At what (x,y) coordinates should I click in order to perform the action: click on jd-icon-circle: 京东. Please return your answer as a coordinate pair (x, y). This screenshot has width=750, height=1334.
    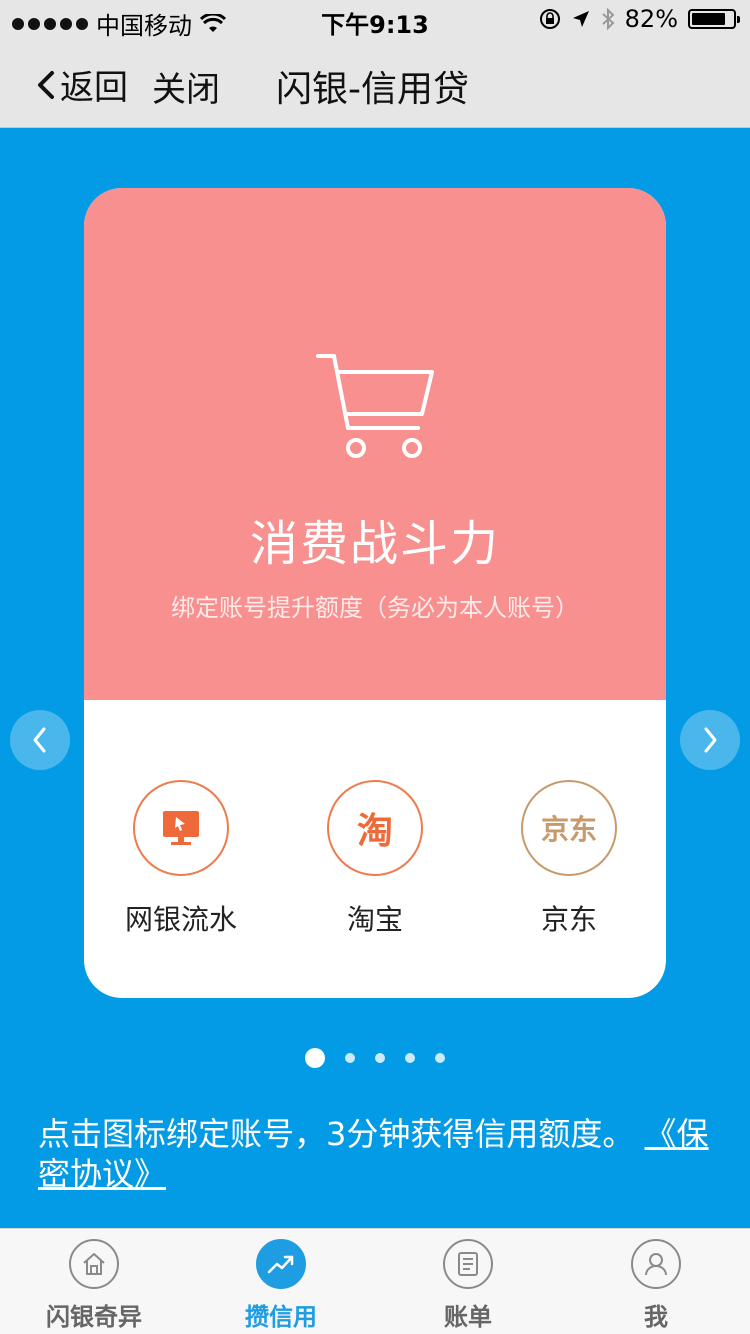
    Looking at the image, I should click on (569, 828).